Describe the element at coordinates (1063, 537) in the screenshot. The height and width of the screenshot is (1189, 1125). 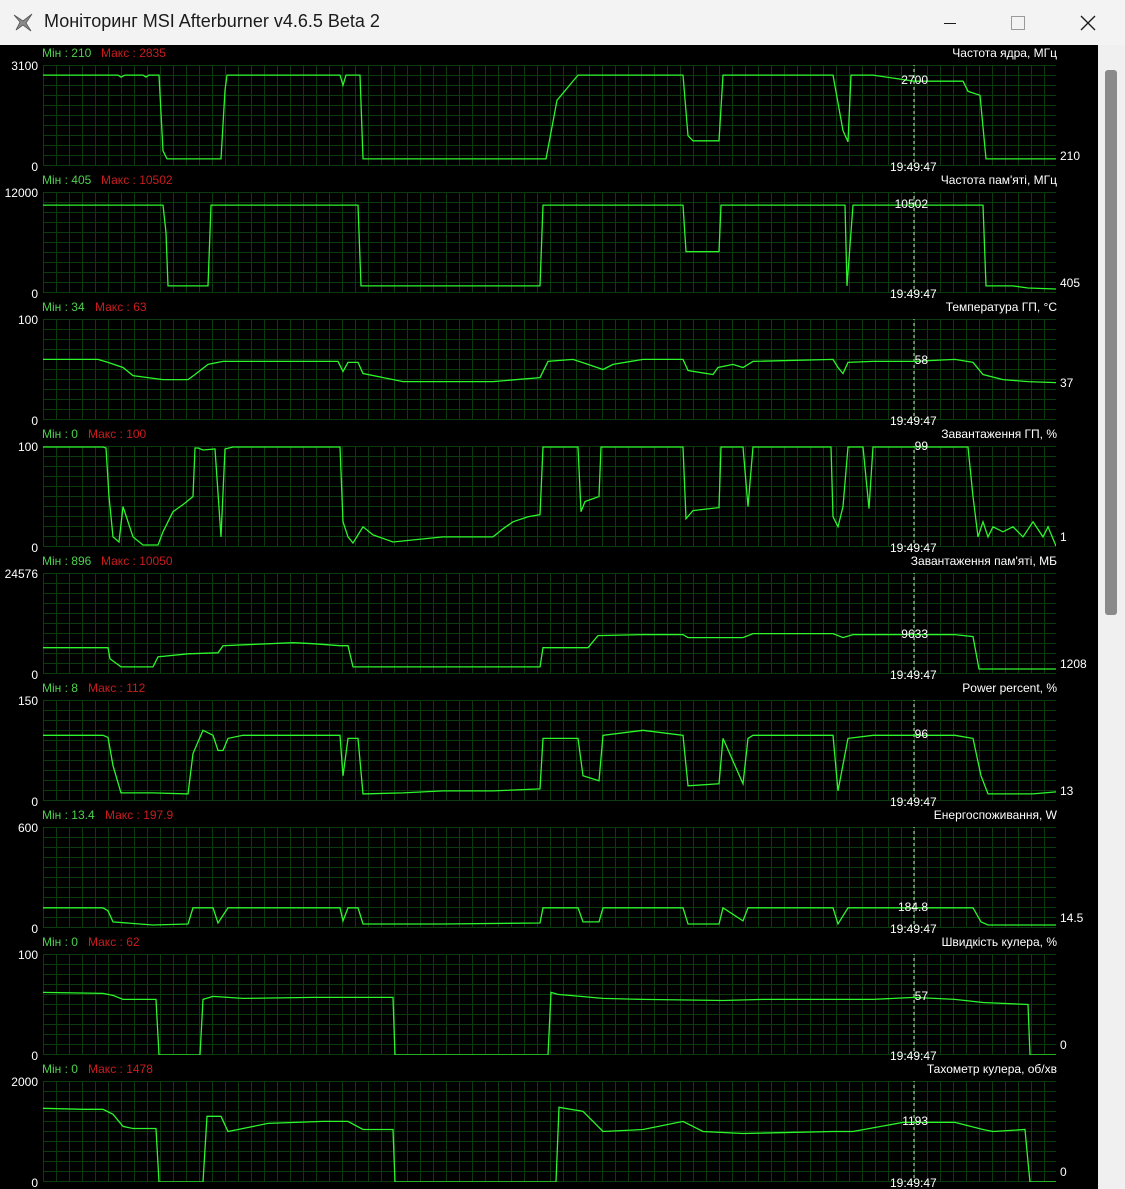
I see `latest-value-label: 1` at that location.